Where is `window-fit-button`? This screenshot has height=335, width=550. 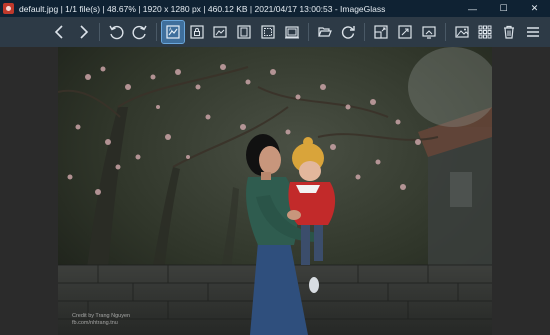
window-fit-button is located at coordinates (381, 32).